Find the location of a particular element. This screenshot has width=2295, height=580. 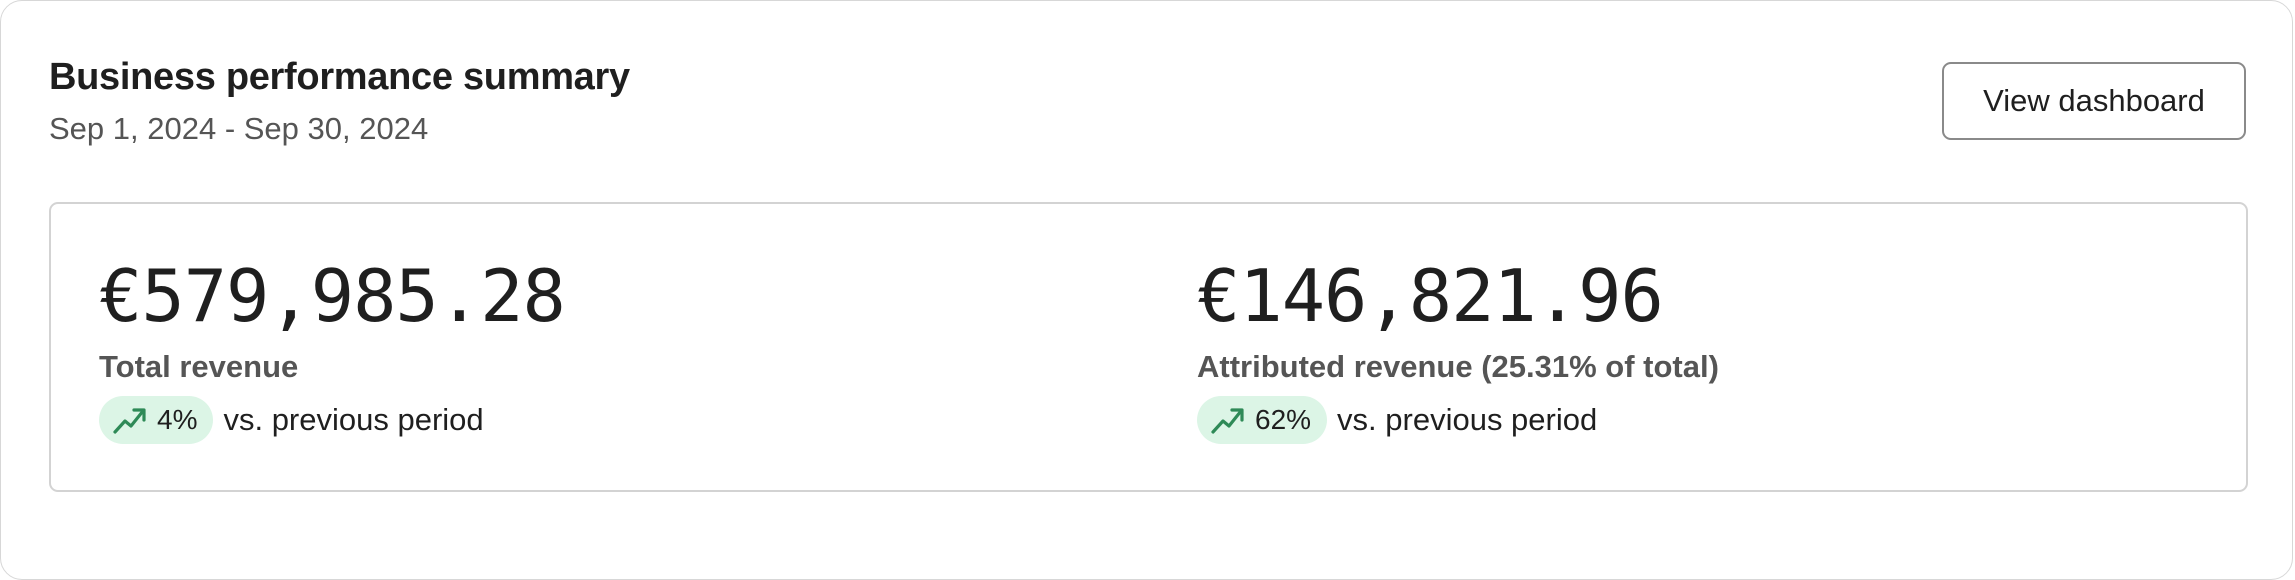

change-percent: 62% is located at coordinates (1283, 419).